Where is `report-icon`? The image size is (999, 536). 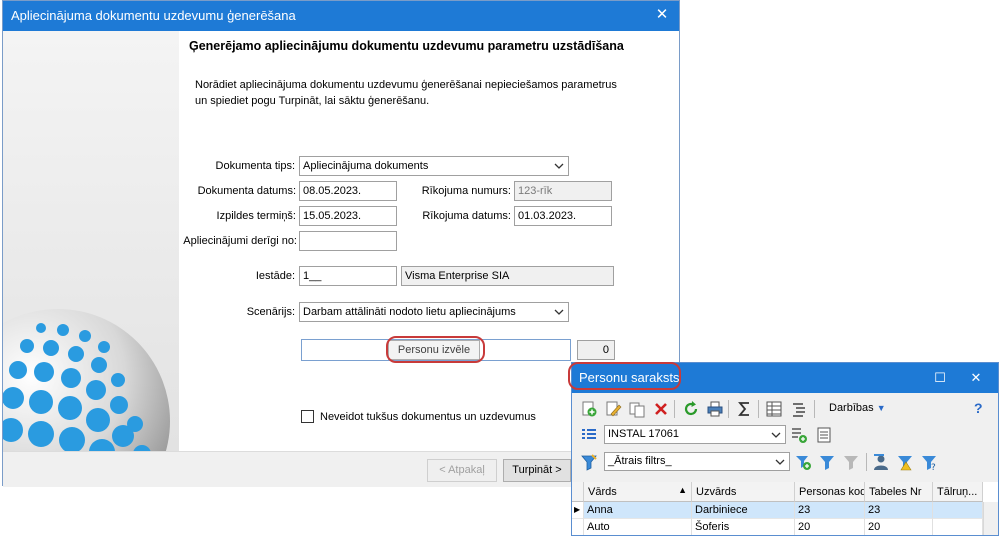
report-icon is located at coordinates (824, 435).